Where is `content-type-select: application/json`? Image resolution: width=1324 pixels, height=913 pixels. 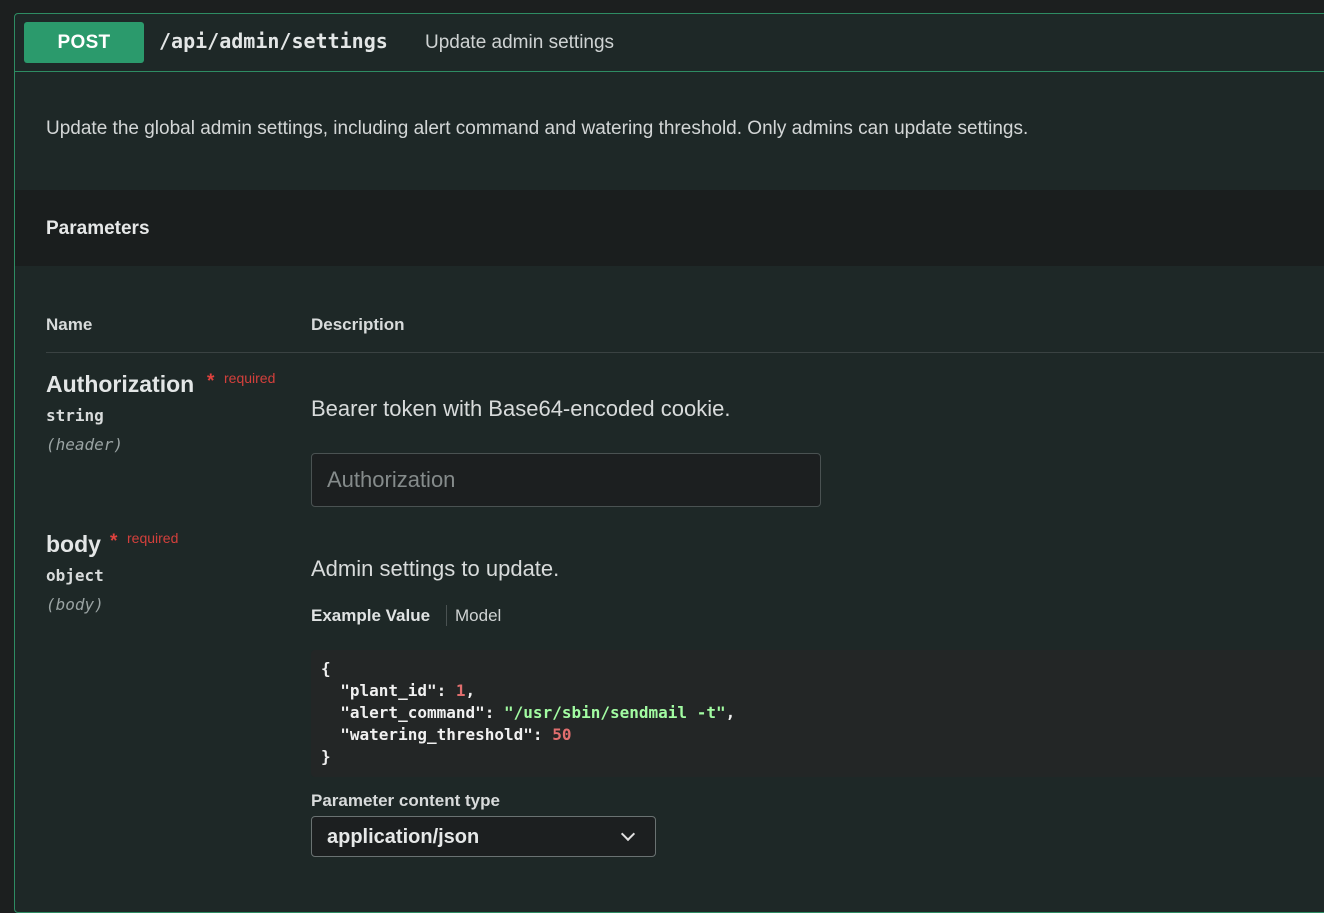 content-type-select: application/json is located at coordinates (483, 836).